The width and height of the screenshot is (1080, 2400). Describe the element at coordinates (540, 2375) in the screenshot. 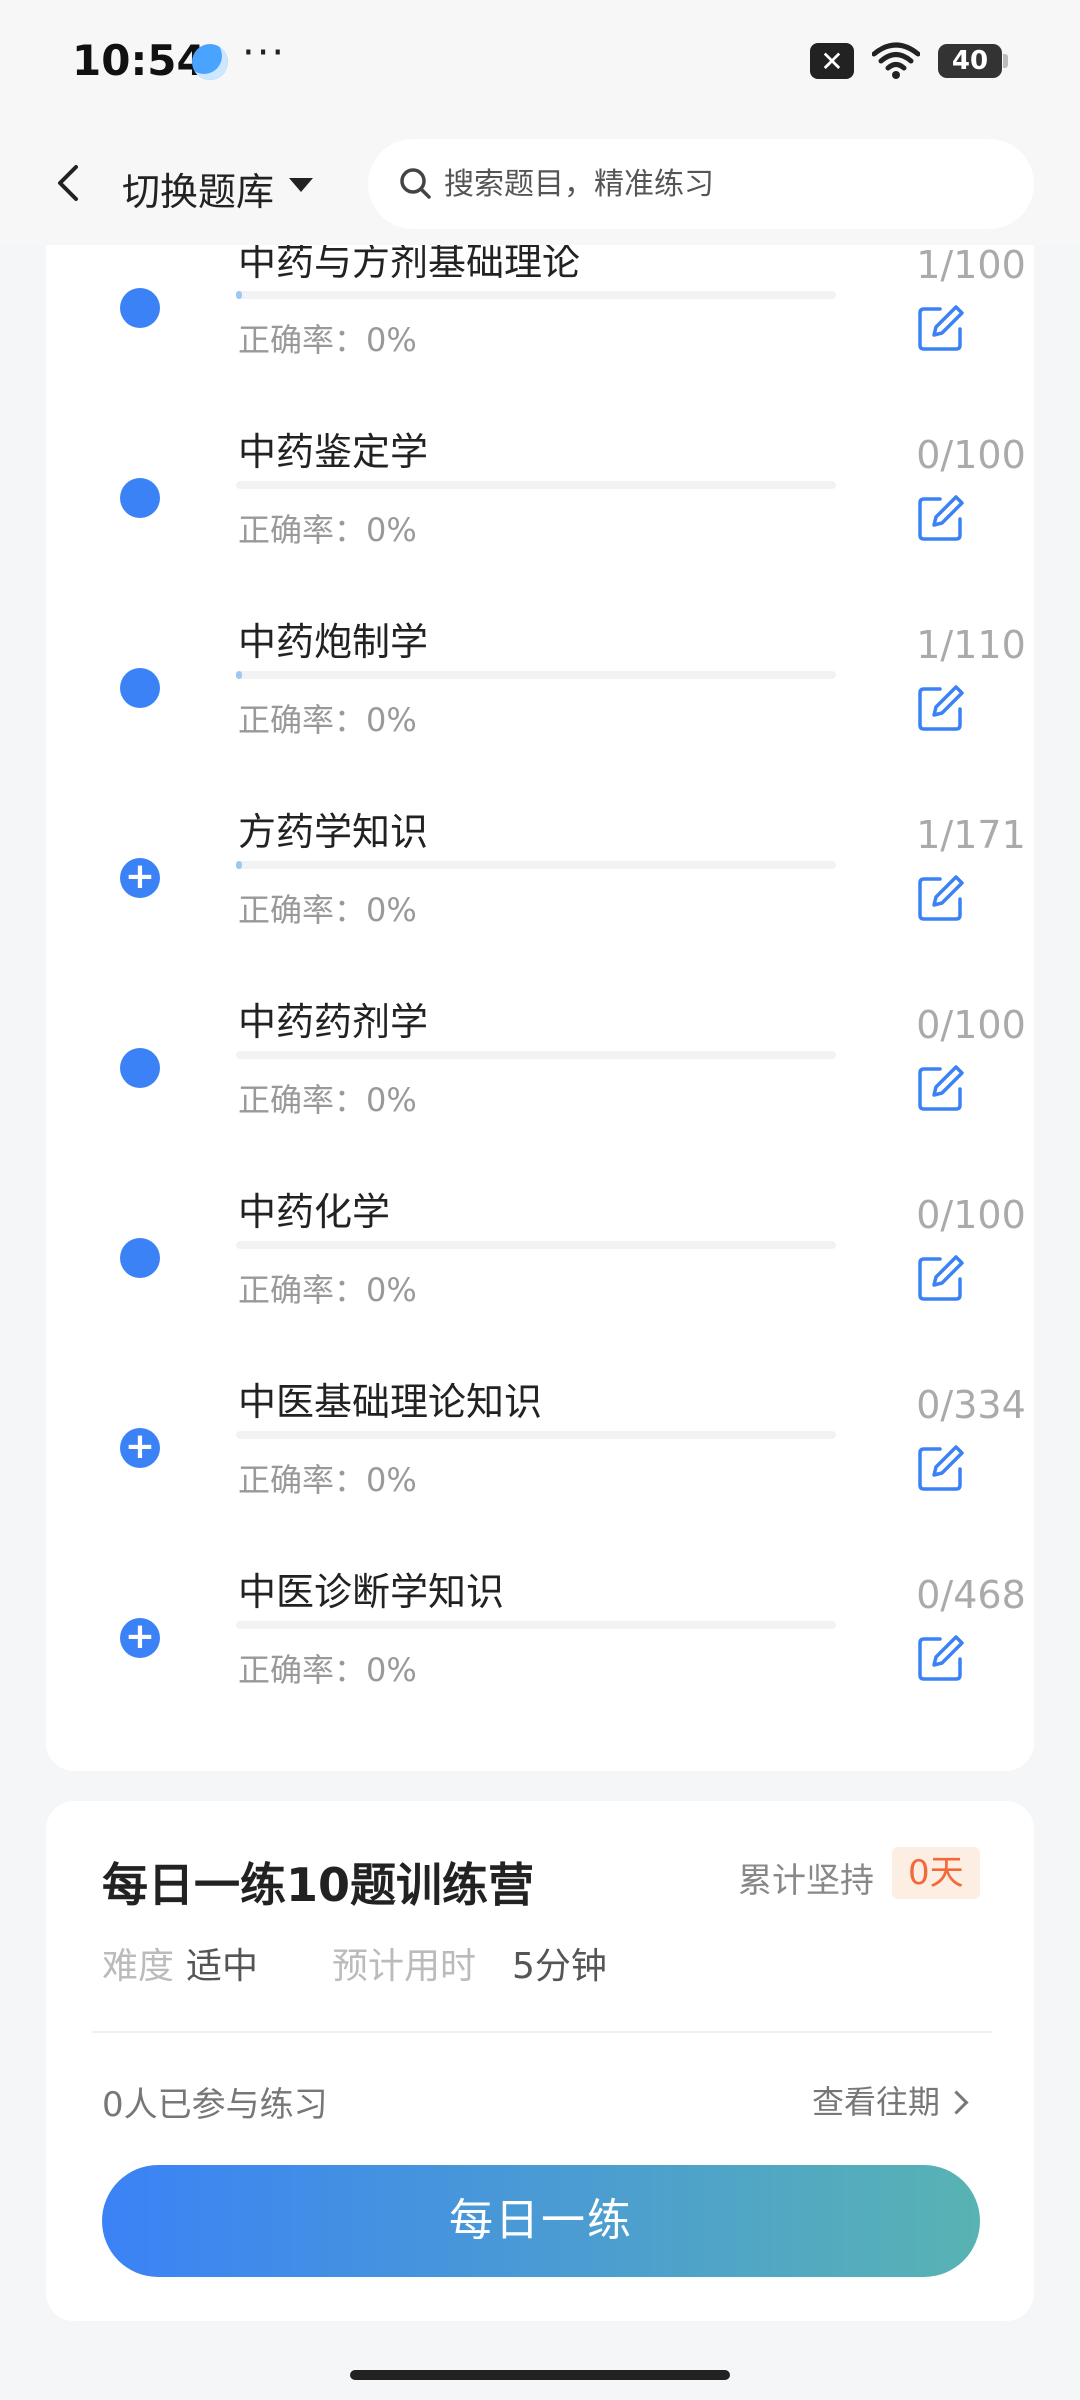

I see `home-indicator` at that location.